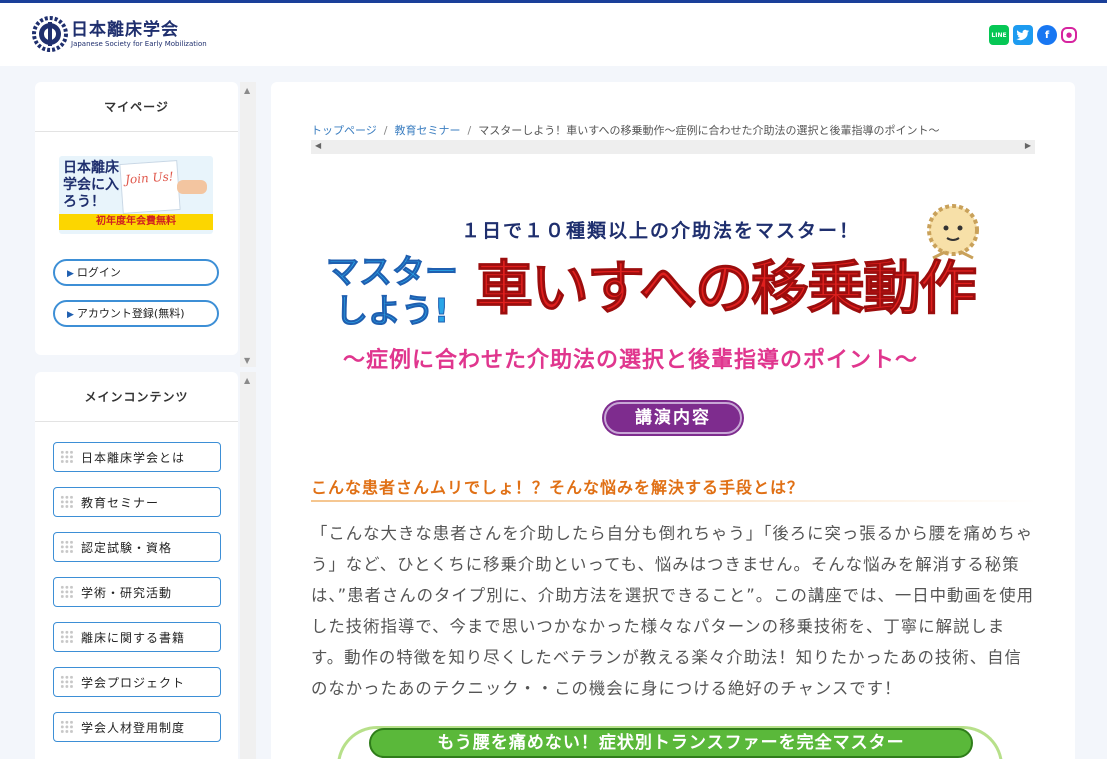 This screenshot has height=759, width=1107. I want to click on green-banner-title: もう腰を痛めない！症状別トランスファーを完全マスター, so click(671, 743).